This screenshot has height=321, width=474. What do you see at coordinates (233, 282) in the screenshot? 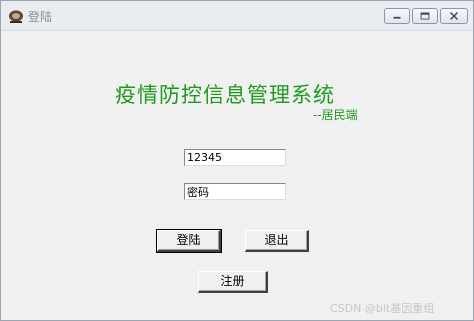
I see `register-button: 注册` at bounding box center [233, 282].